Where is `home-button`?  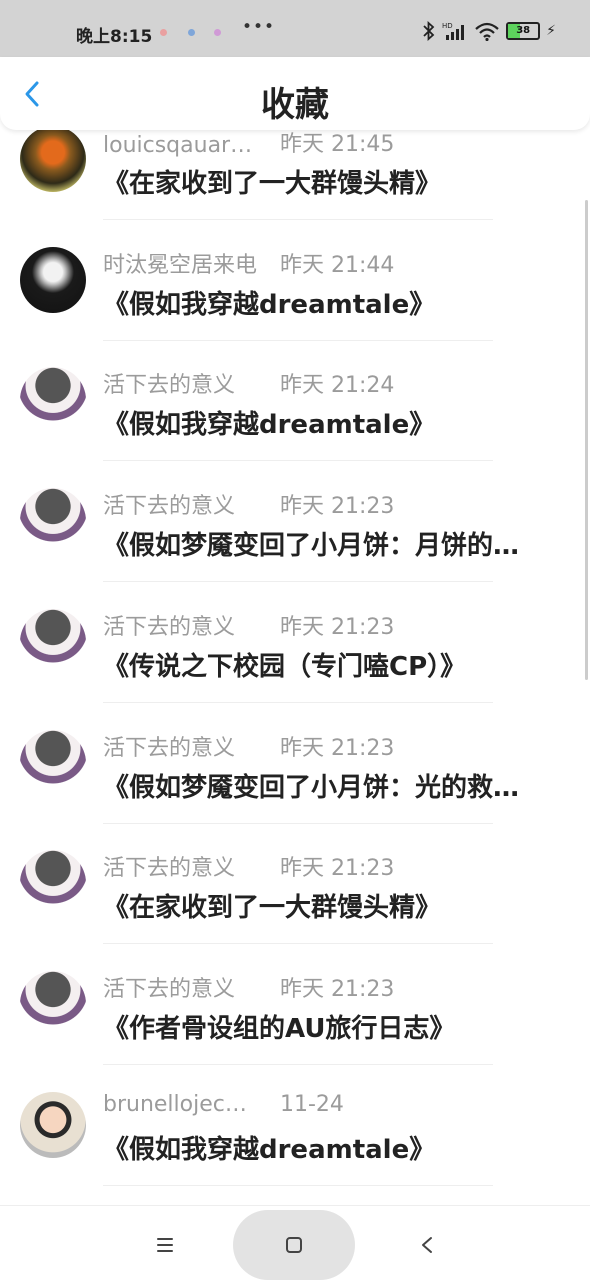
home-button is located at coordinates (294, 1245).